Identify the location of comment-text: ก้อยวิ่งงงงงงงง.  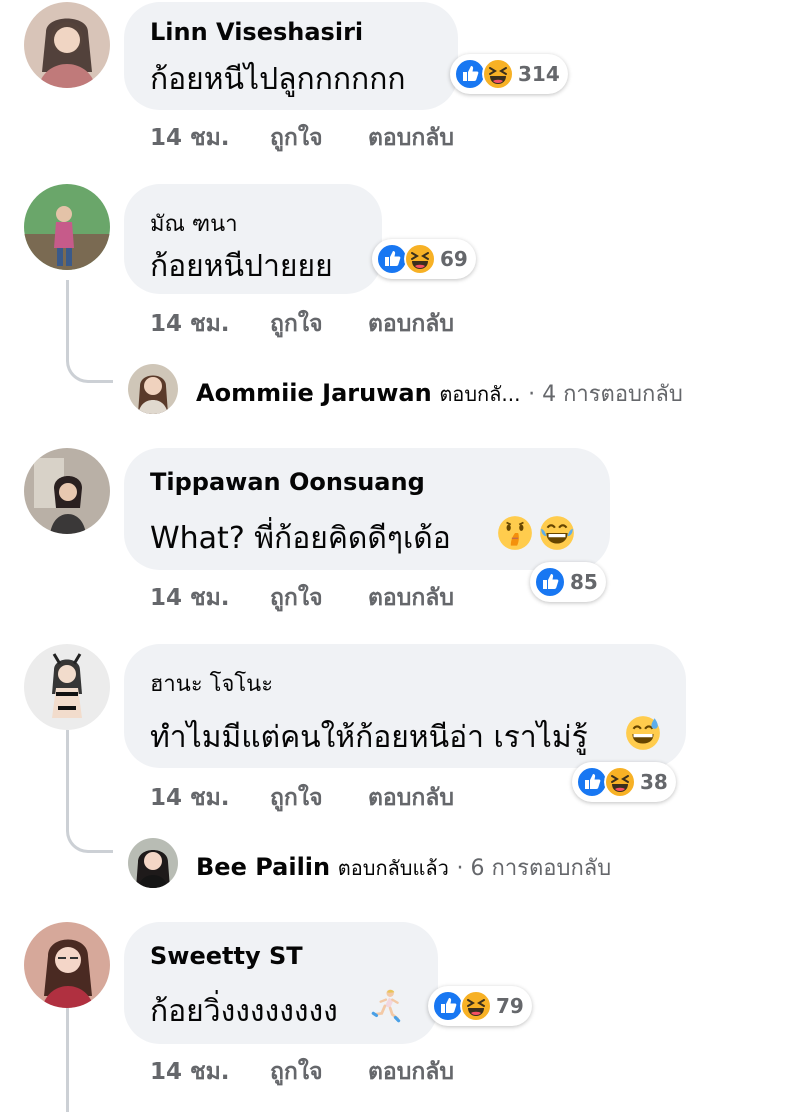
(244, 1011).